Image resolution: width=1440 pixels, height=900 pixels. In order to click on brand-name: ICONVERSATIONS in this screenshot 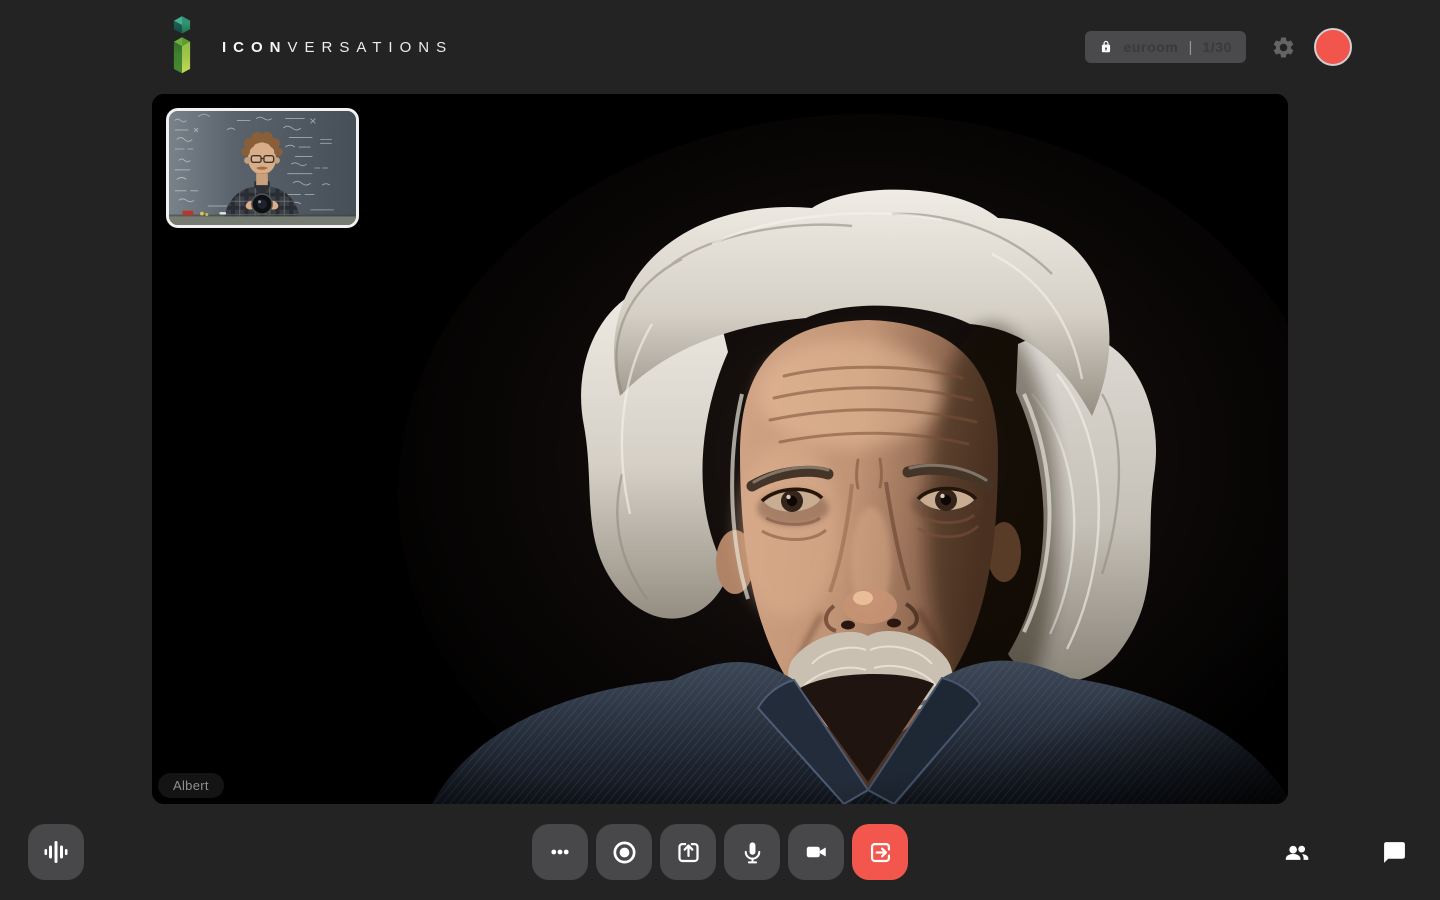, I will do `click(337, 47)`.